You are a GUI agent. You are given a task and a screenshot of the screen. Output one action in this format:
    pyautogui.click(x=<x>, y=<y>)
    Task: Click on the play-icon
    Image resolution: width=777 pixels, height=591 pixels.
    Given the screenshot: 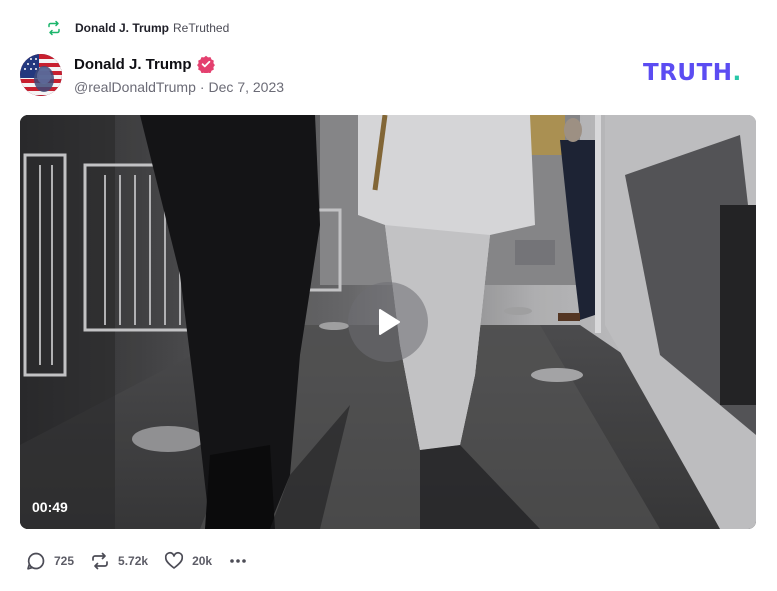 What is the action you would take?
    pyautogui.click(x=389, y=322)
    